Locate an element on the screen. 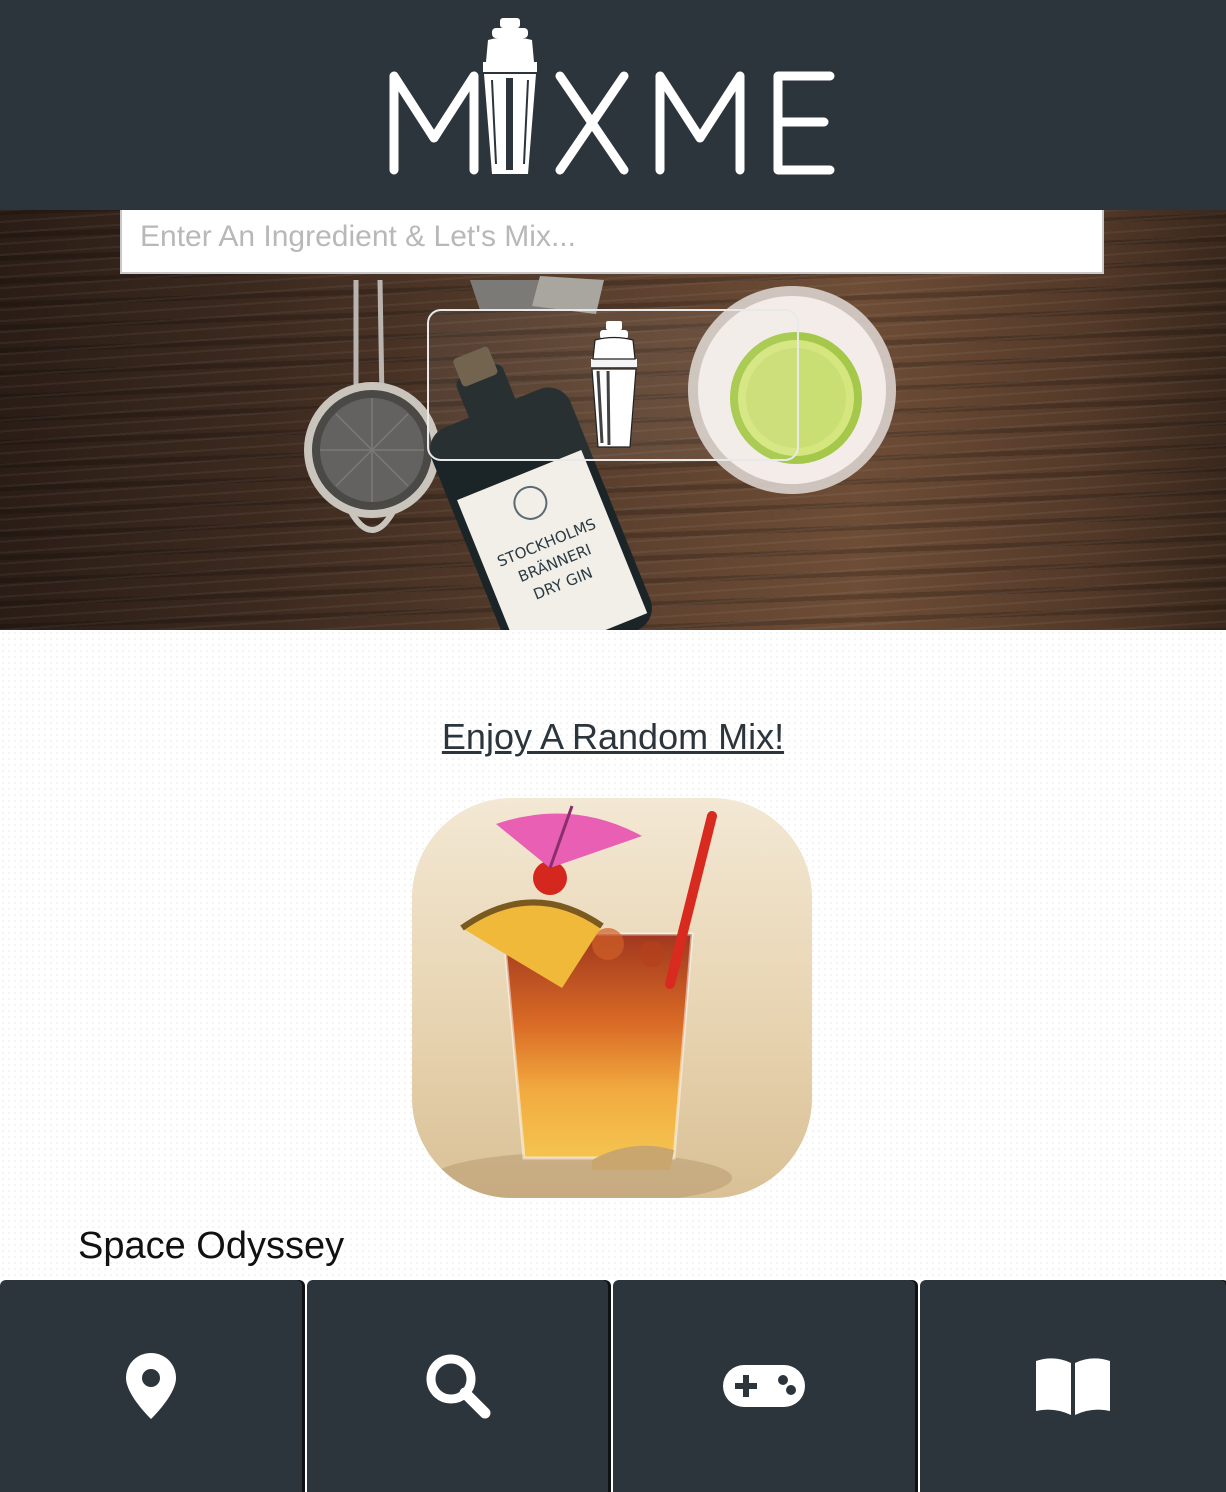  random-mix-link: Enjoy A Random Mix! is located at coordinates (613, 736).